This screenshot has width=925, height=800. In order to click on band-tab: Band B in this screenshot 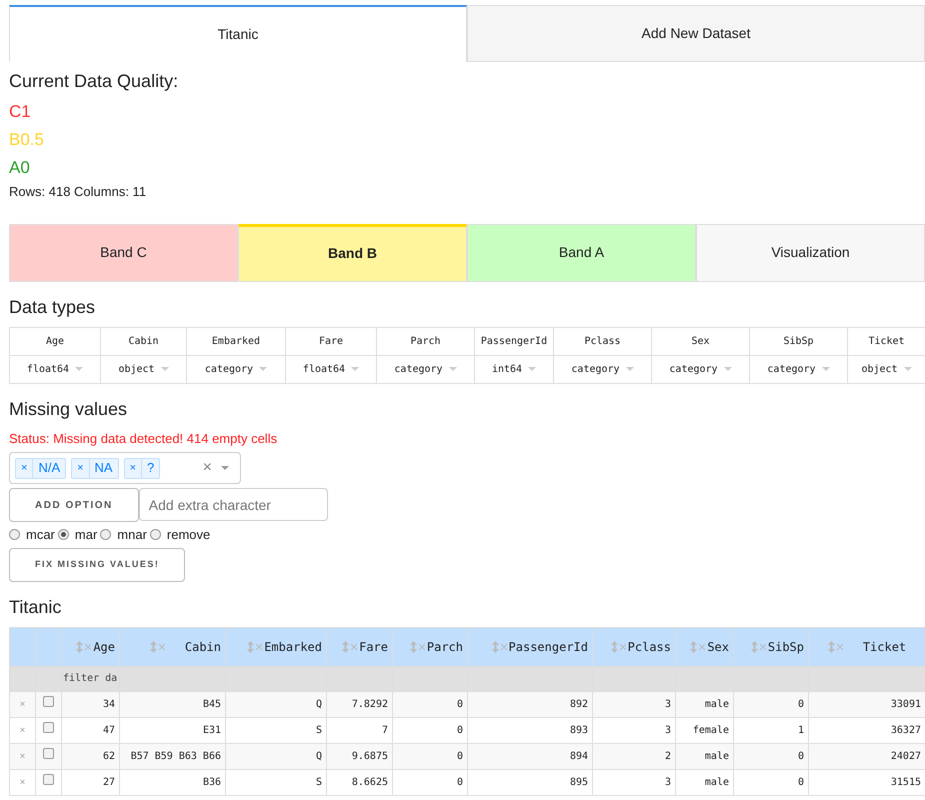, I will do `click(352, 253)`.